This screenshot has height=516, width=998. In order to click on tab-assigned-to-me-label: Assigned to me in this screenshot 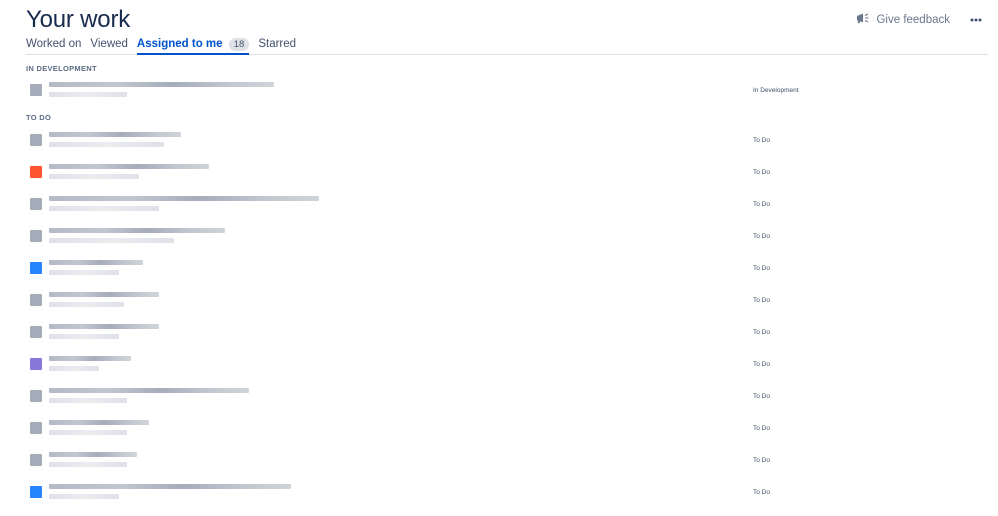, I will do `click(179, 44)`.